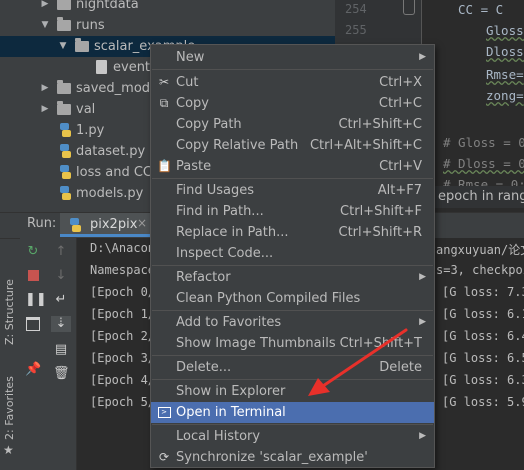 The height and width of the screenshot is (470, 524). Describe the element at coordinates (480, 270) in the screenshot. I see `console-line-tail: s=3, checkpoi` at that location.